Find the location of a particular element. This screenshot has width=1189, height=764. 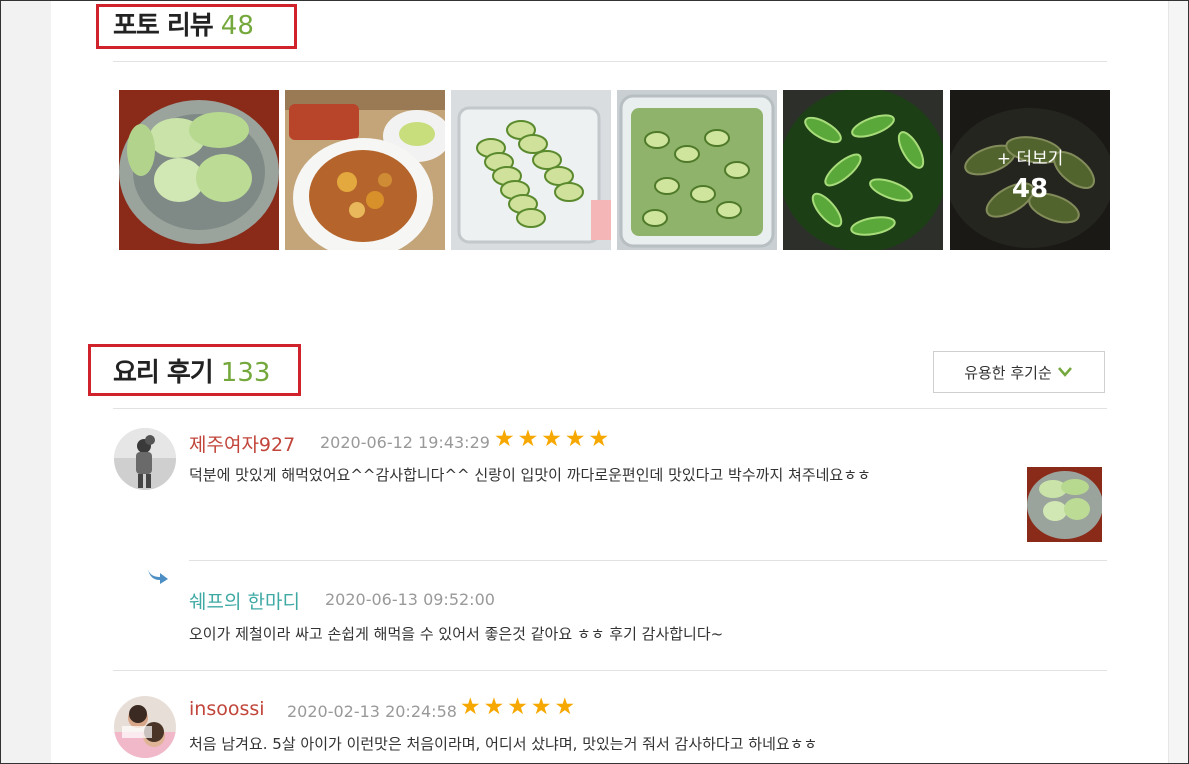

highlight-box-photo-review is located at coordinates (196, 26).